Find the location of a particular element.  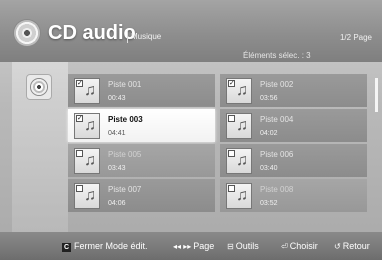

track-duration: 03:40 is located at coordinates (269, 168).